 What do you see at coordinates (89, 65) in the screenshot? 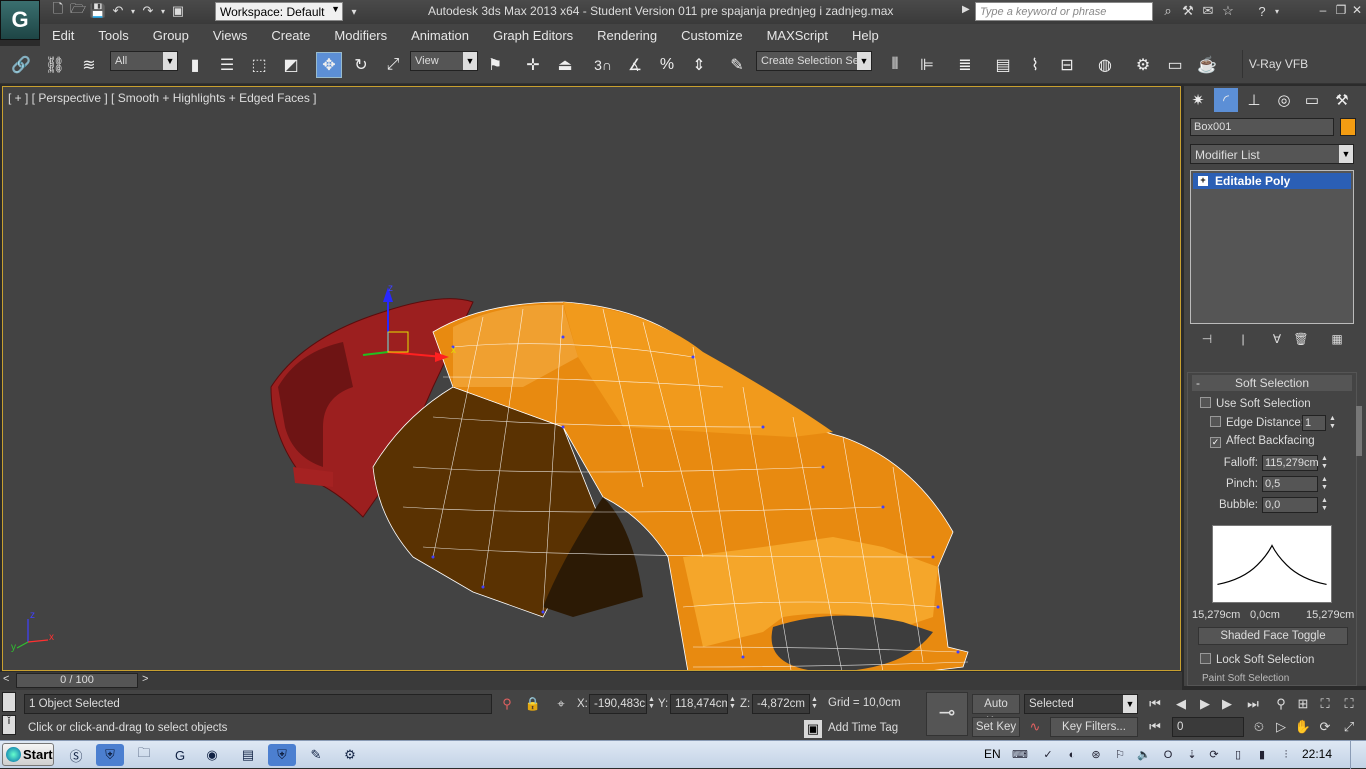
I see `bind-space-warp-icon: ≋` at bounding box center [89, 65].